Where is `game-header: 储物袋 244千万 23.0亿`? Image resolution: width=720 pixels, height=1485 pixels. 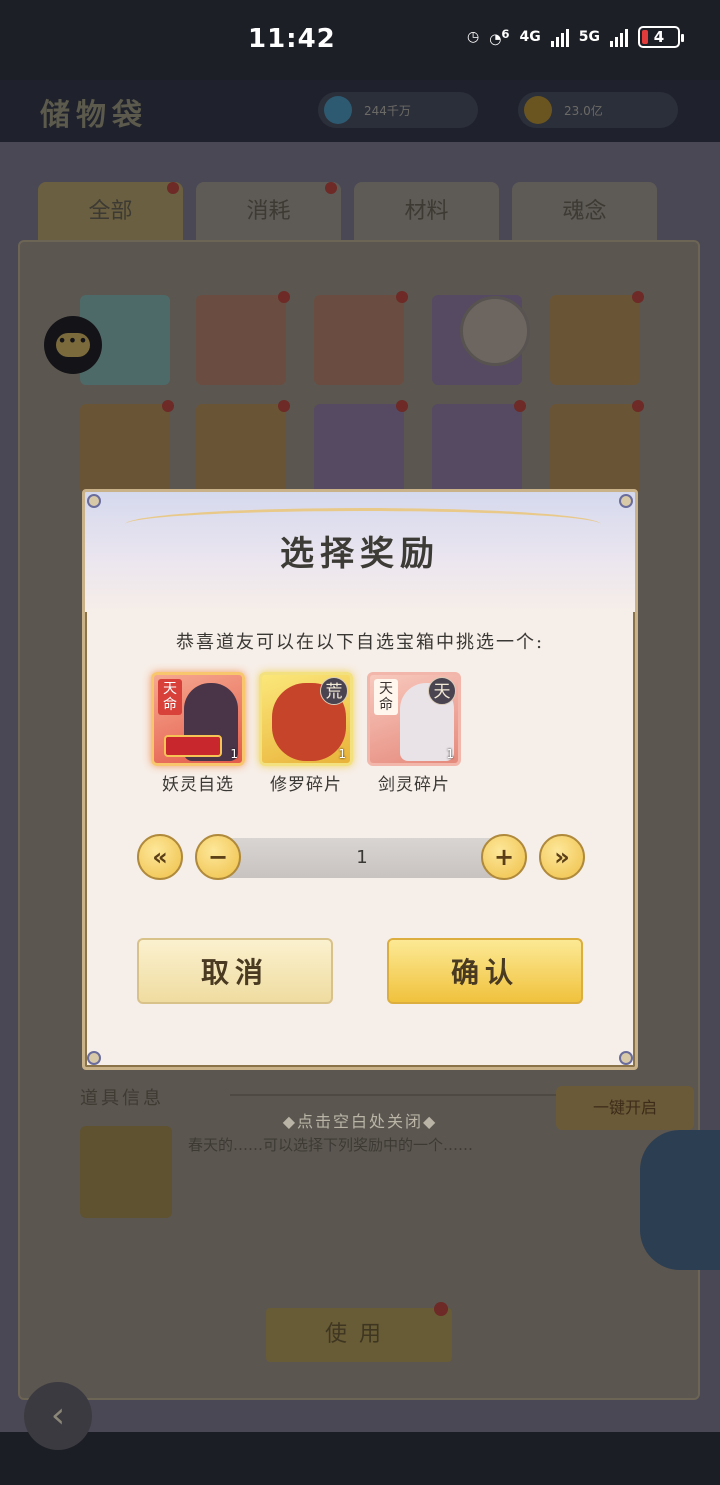
game-header: 储物袋 244千万 23.0亿 is located at coordinates (360, 111).